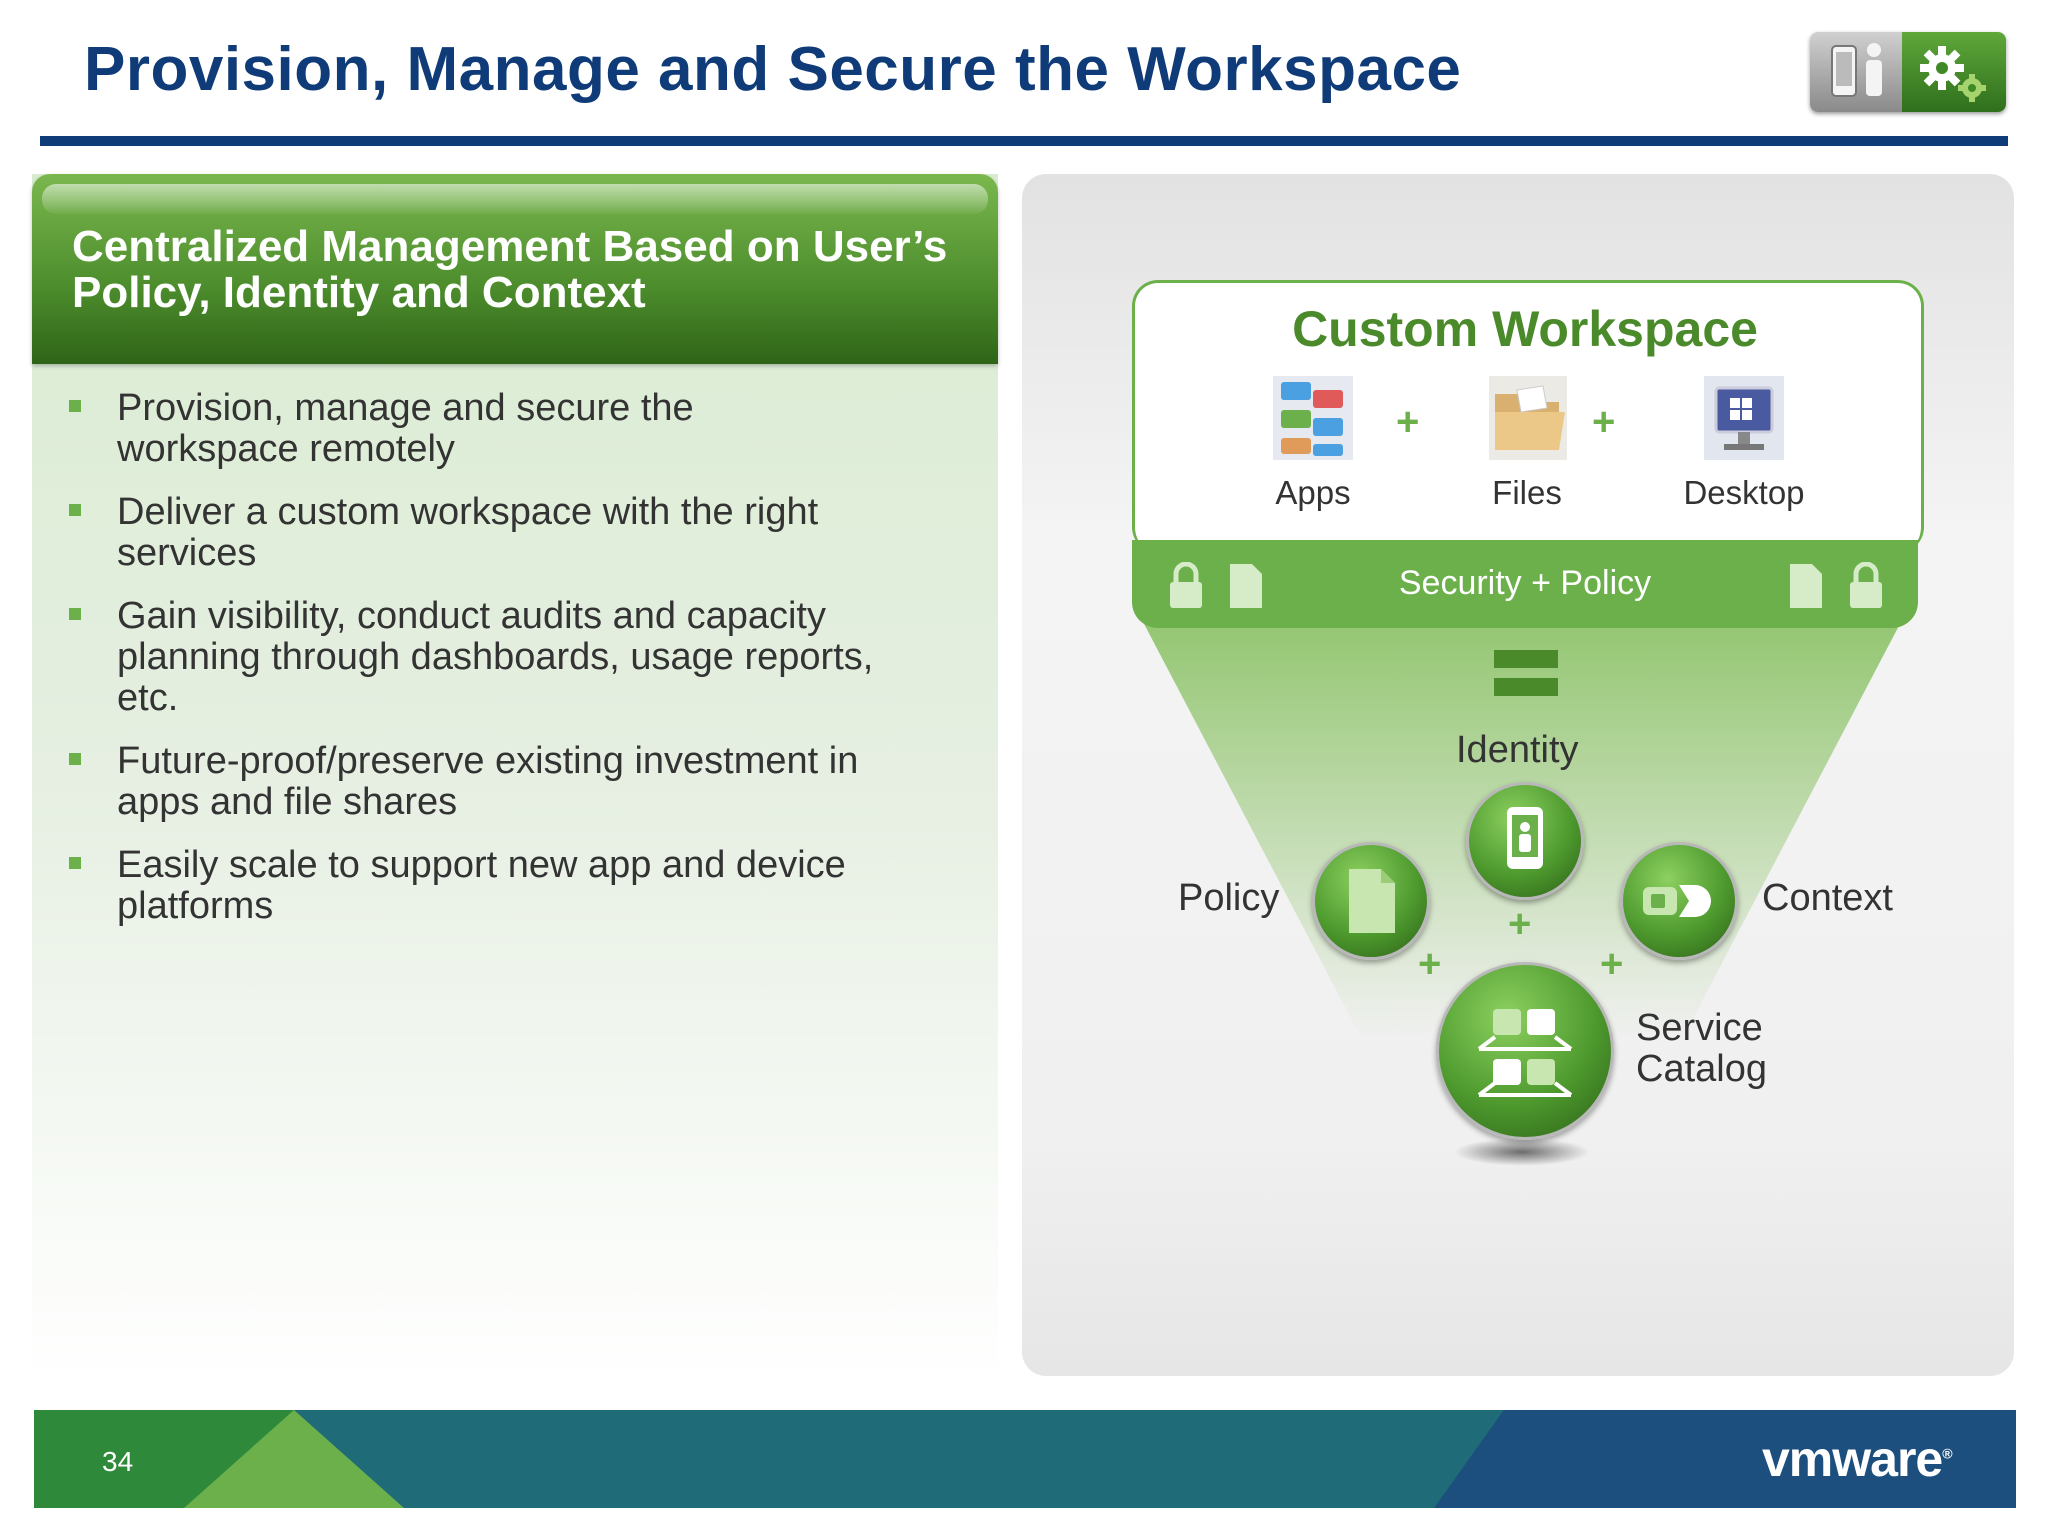 Image resolution: width=2048 pixels, height=1536 pixels. I want to click on security-policy-bar: Security + Policy, so click(1525, 584).